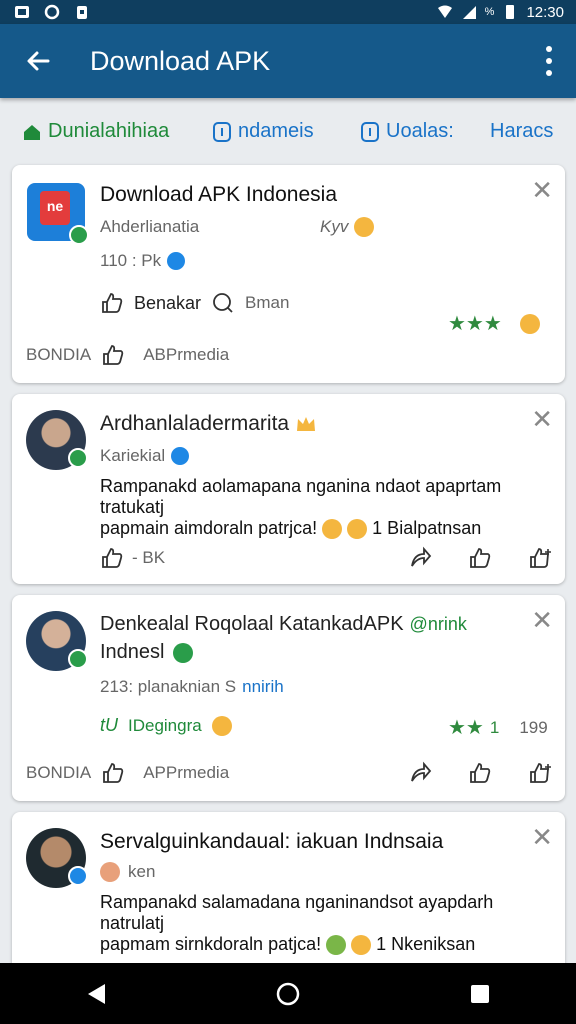  Describe the element at coordinates (127, 355) in the screenshot. I see `card-footer: BONDIA ABPrmedia` at that location.